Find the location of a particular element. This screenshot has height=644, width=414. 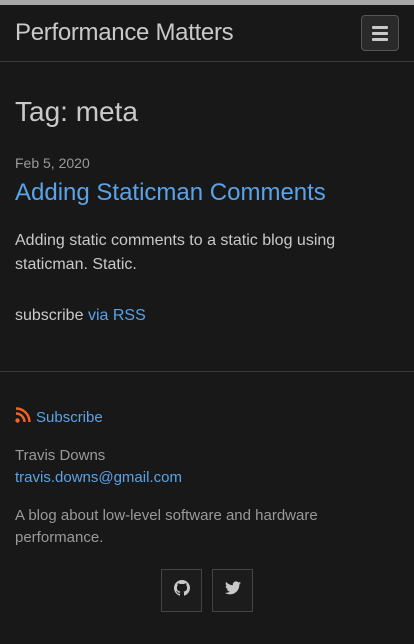

post-date: Feb 5, 2020 is located at coordinates (52, 163).